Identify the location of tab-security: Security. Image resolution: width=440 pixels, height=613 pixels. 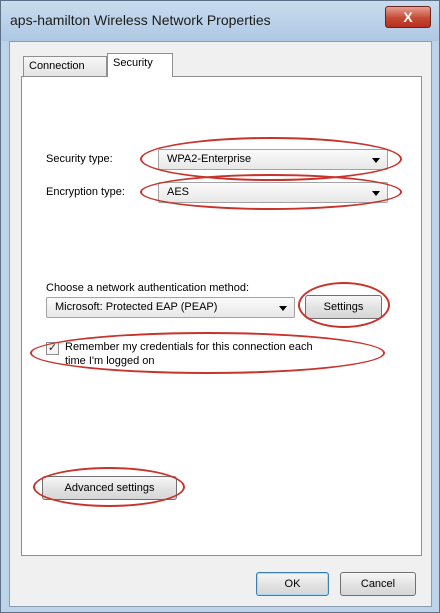
(140, 65).